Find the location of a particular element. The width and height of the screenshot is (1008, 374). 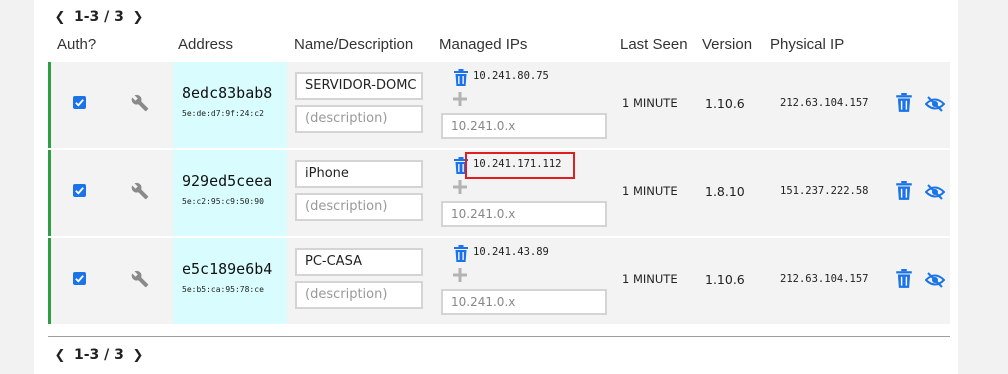

member-id: 929ed5ceea is located at coordinates (227, 181).